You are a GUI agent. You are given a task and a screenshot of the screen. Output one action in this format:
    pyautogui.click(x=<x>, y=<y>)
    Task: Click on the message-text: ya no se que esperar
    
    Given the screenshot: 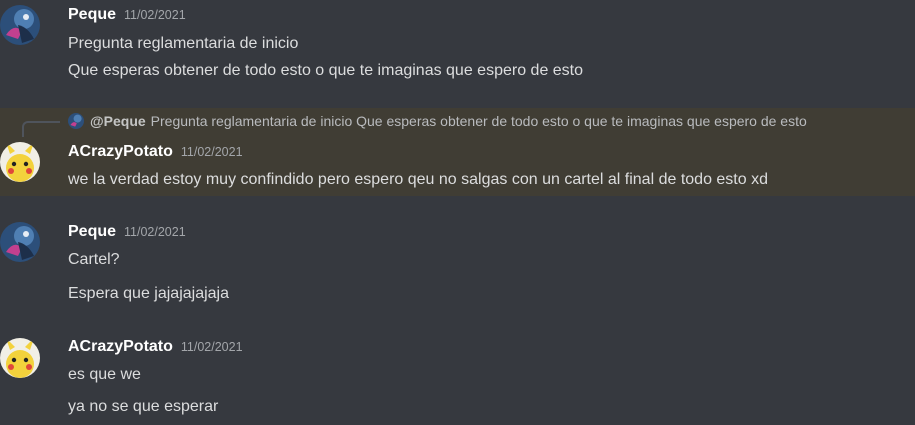 What is the action you would take?
    pyautogui.click(x=143, y=406)
    